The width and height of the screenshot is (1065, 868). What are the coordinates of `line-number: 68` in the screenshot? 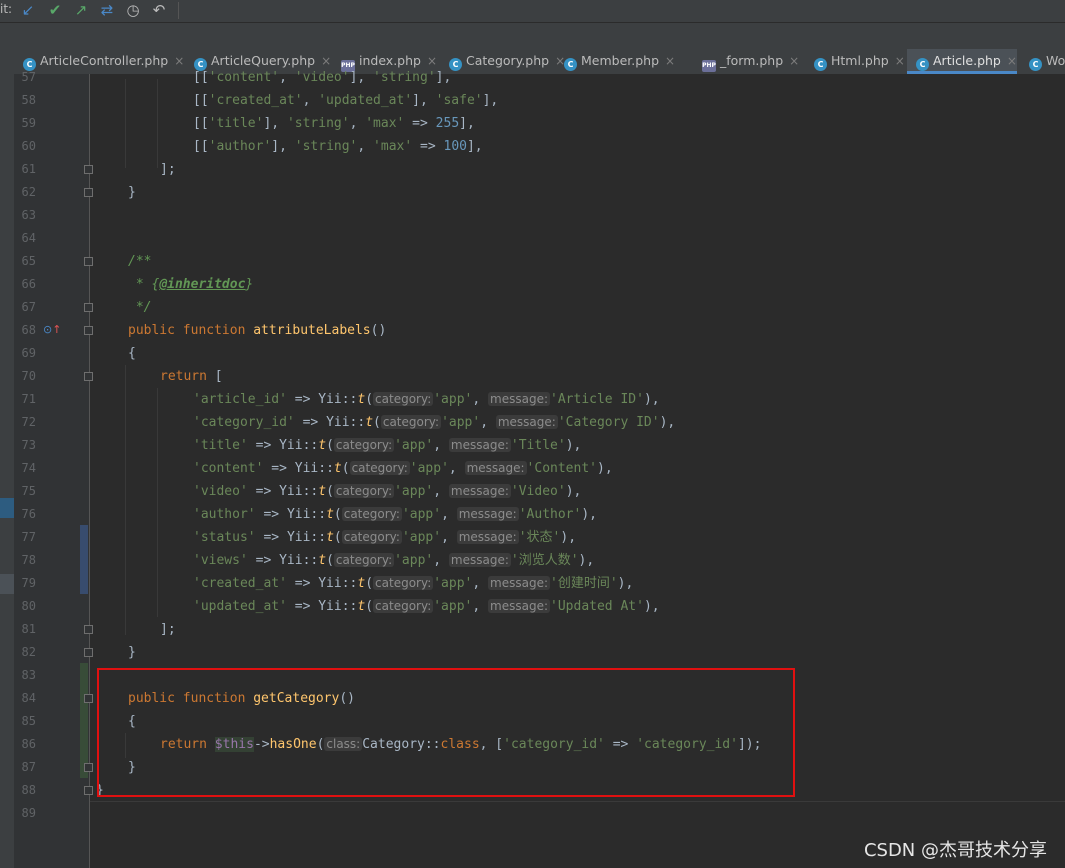 It's located at (25, 330).